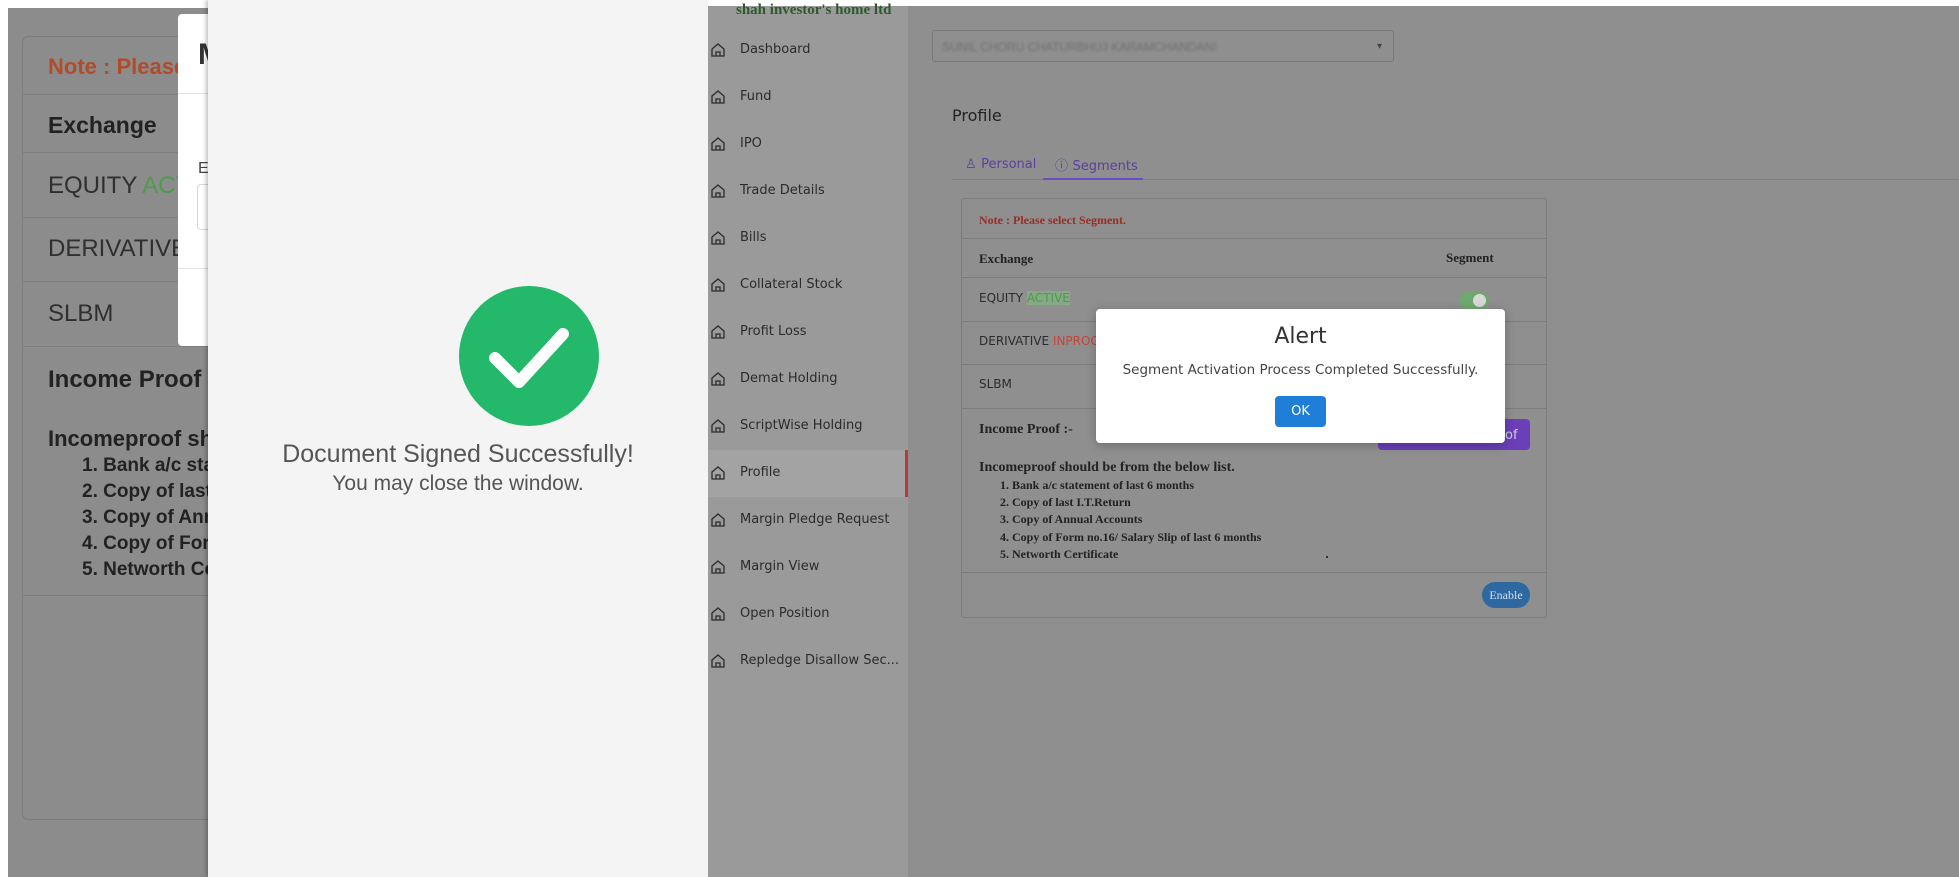  Describe the element at coordinates (1071, 519) in the screenshot. I see `incomeproof-list-item: 3. Copy of Annual Accounts` at that location.